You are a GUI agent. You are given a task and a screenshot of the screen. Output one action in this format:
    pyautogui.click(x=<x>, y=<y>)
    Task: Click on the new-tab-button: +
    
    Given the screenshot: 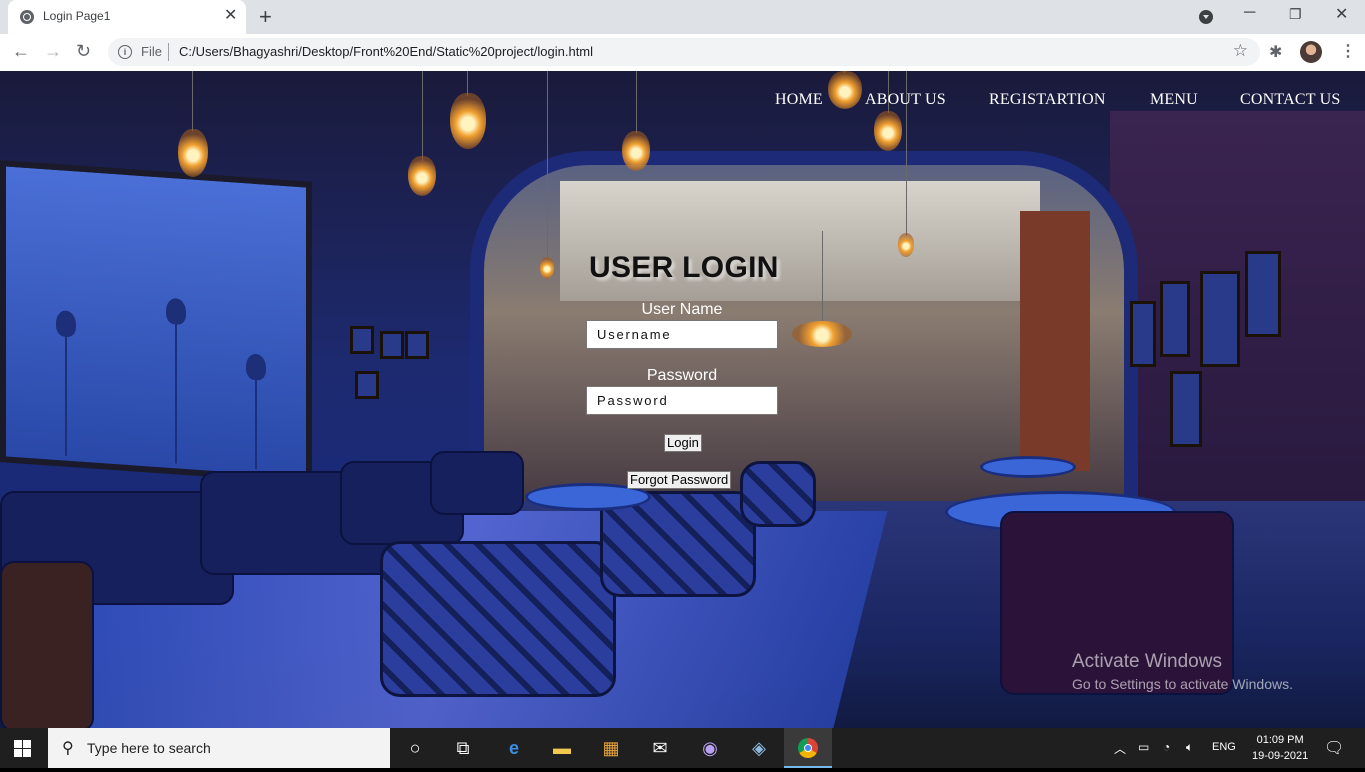 What is the action you would take?
    pyautogui.click(x=265, y=17)
    